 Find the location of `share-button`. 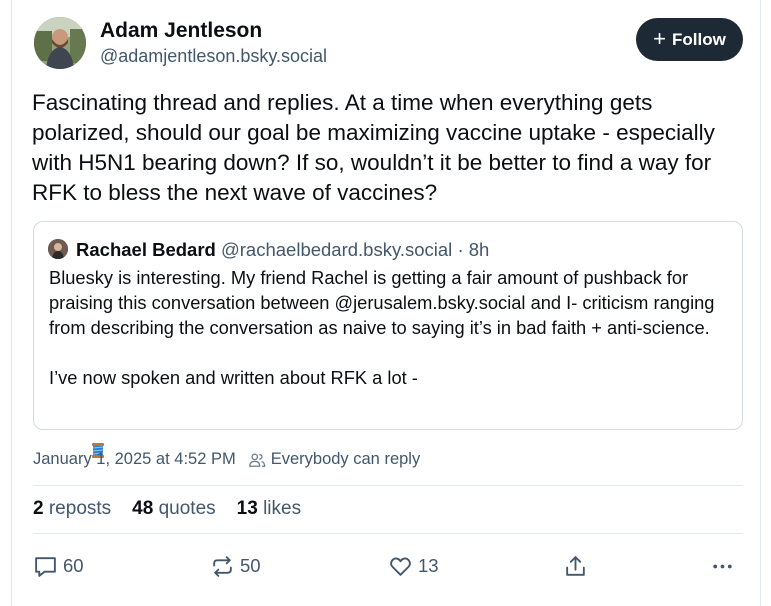

share-button is located at coordinates (575, 566).